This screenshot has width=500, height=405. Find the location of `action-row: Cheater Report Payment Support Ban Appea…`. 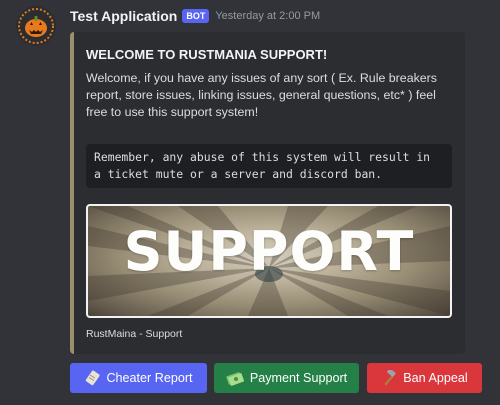

action-row: Cheater Report Payment Support Ban Appea… is located at coordinates (276, 378).